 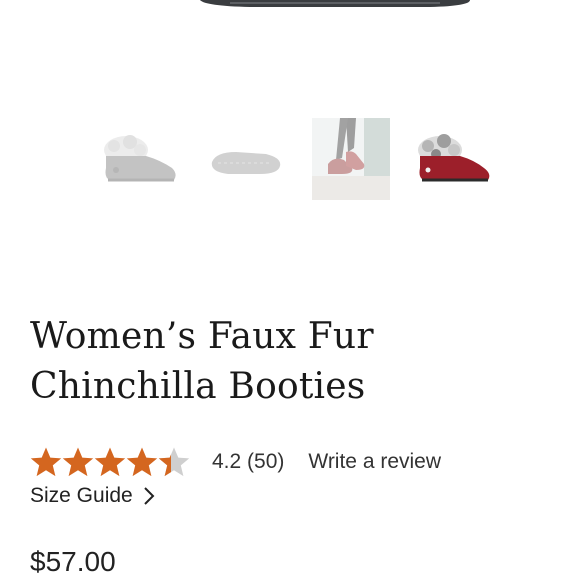 What do you see at coordinates (202, 336) in the screenshot?
I see `product-title-line-1: Women’s Faux Fur` at bounding box center [202, 336].